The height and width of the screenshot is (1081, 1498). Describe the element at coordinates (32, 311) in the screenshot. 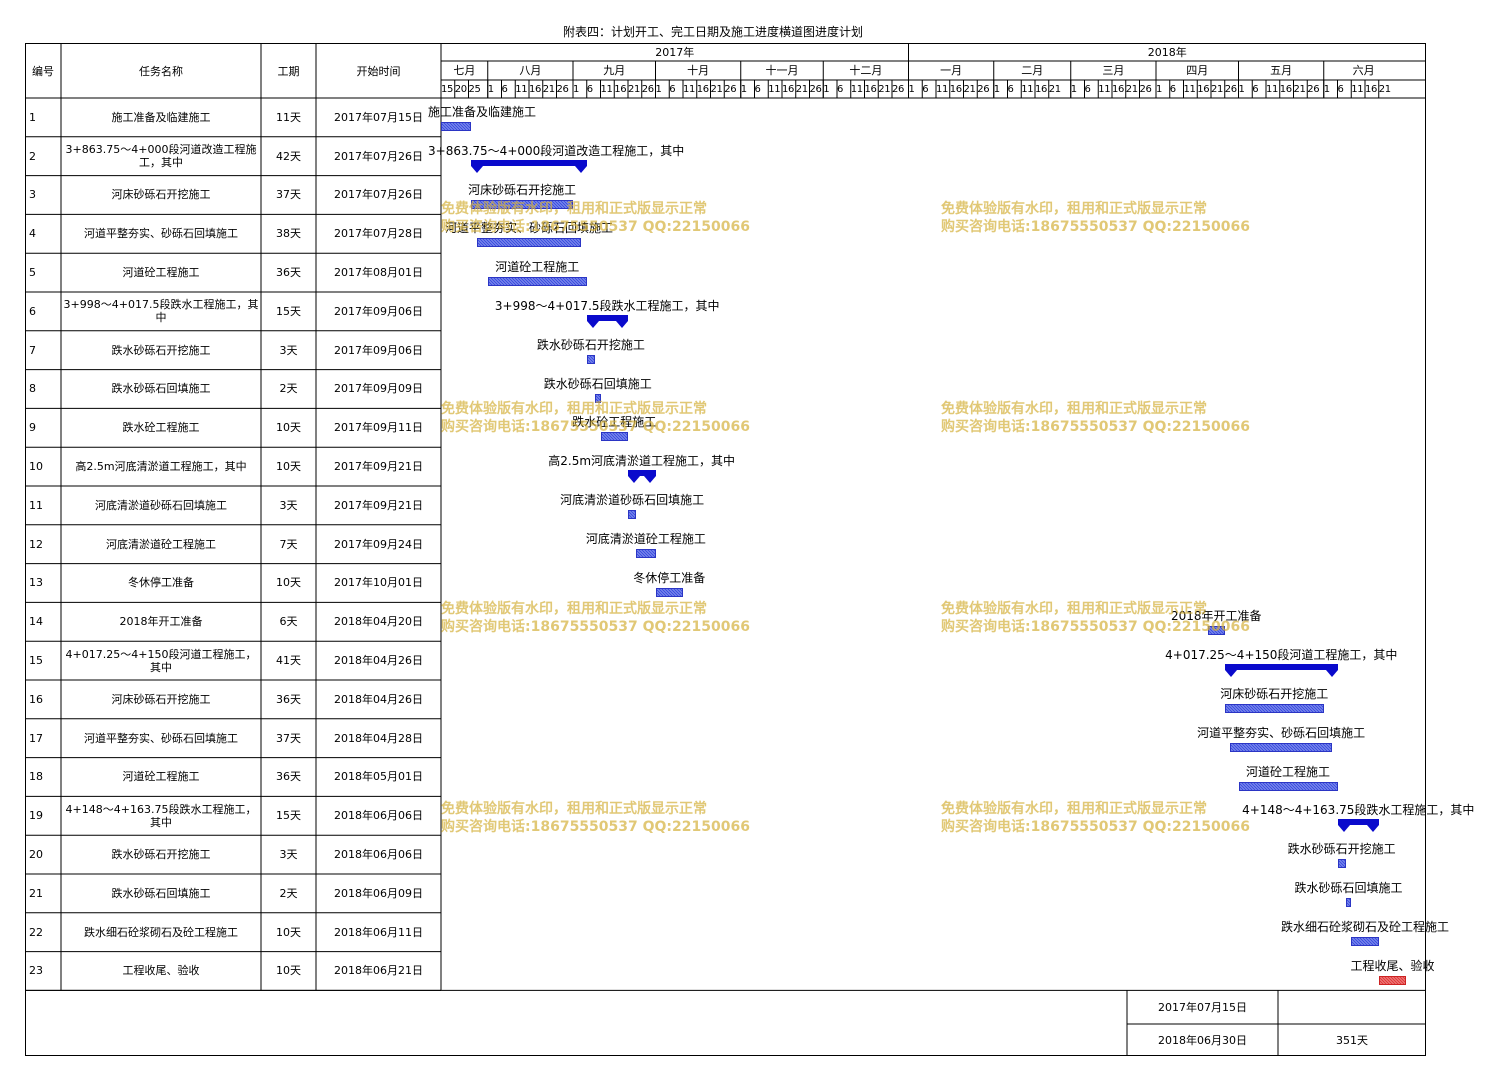

I see `task-id: 6` at that location.